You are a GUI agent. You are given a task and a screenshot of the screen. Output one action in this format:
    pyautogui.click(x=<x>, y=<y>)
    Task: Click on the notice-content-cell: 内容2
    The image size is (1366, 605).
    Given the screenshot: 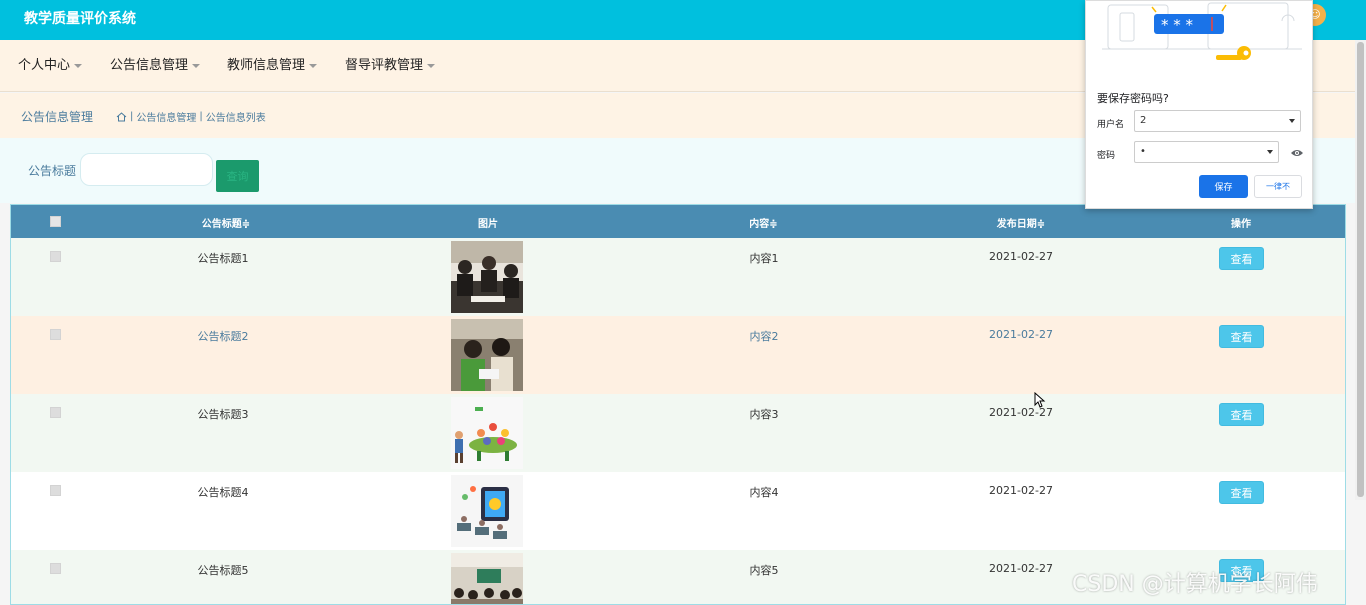 What is the action you would take?
    pyautogui.click(x=764, y=336)
    